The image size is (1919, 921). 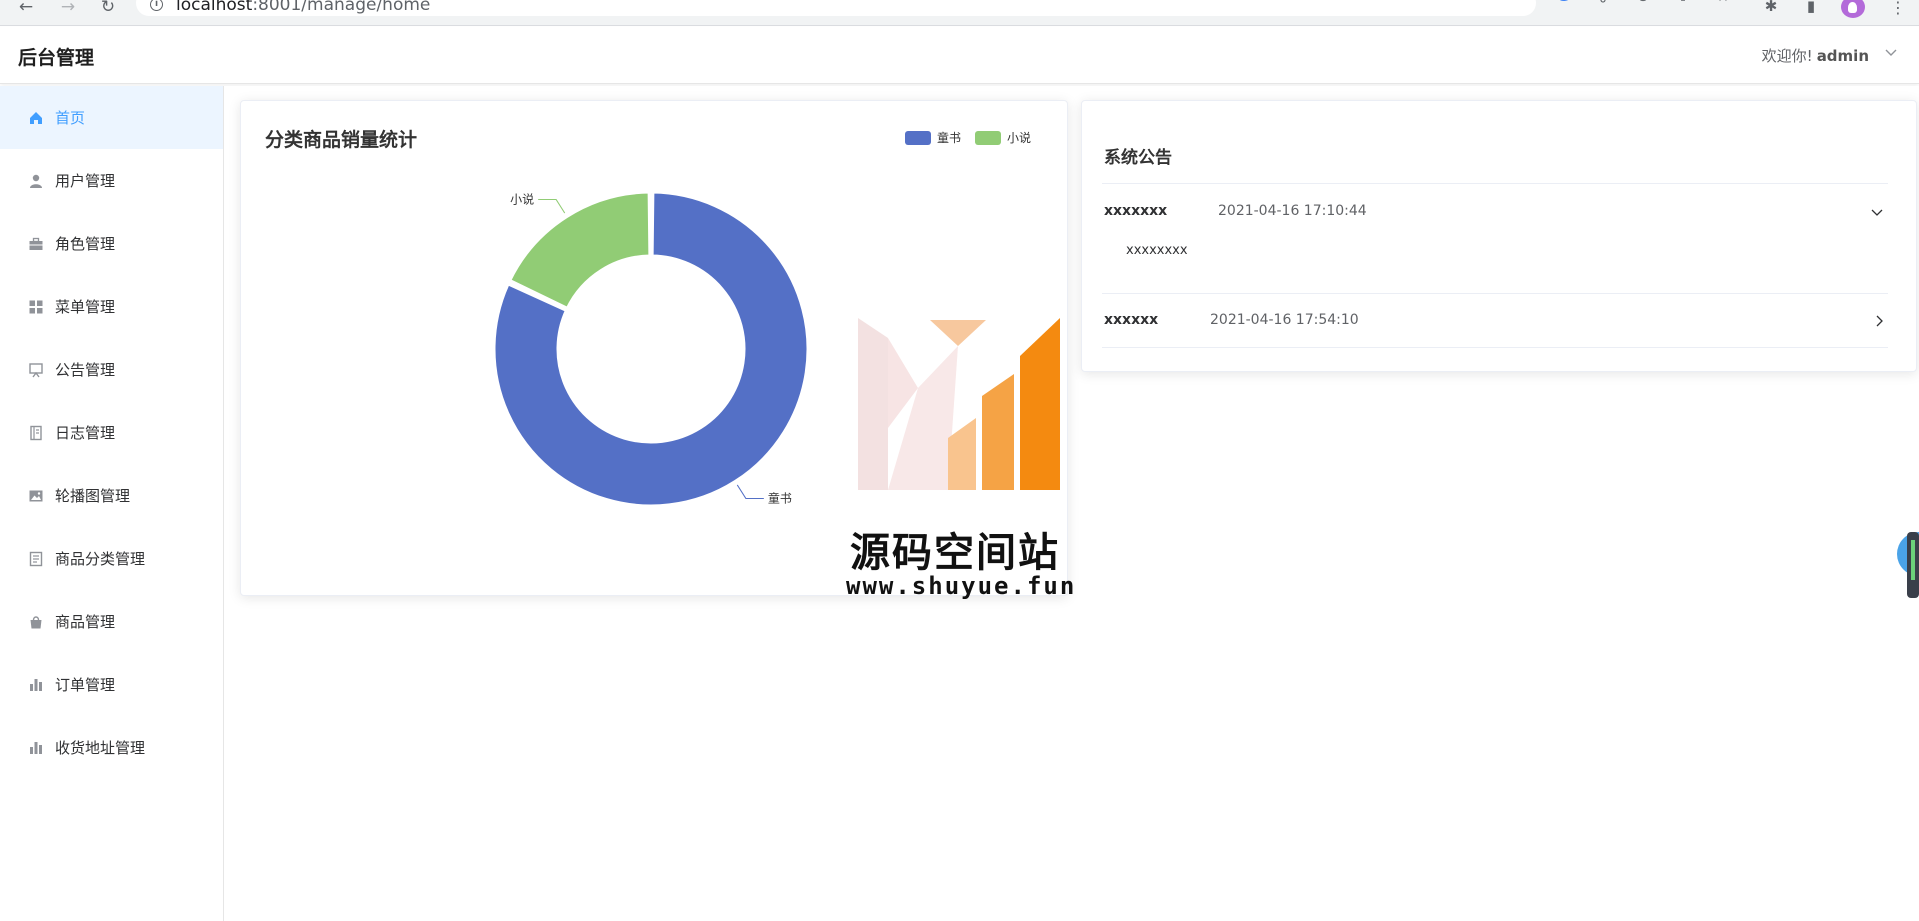 What do you see at coordinates (303, 7) in the screenshot?
I see `address-text: localhost:8001/manage/home` at bounding box center [303, 7].